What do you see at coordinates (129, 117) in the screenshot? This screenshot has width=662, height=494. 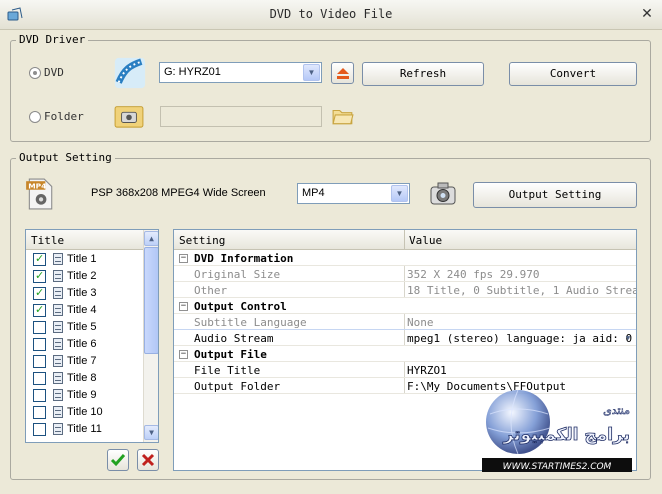 I see `folder-camera-icon` at bounding box center [129, 117].